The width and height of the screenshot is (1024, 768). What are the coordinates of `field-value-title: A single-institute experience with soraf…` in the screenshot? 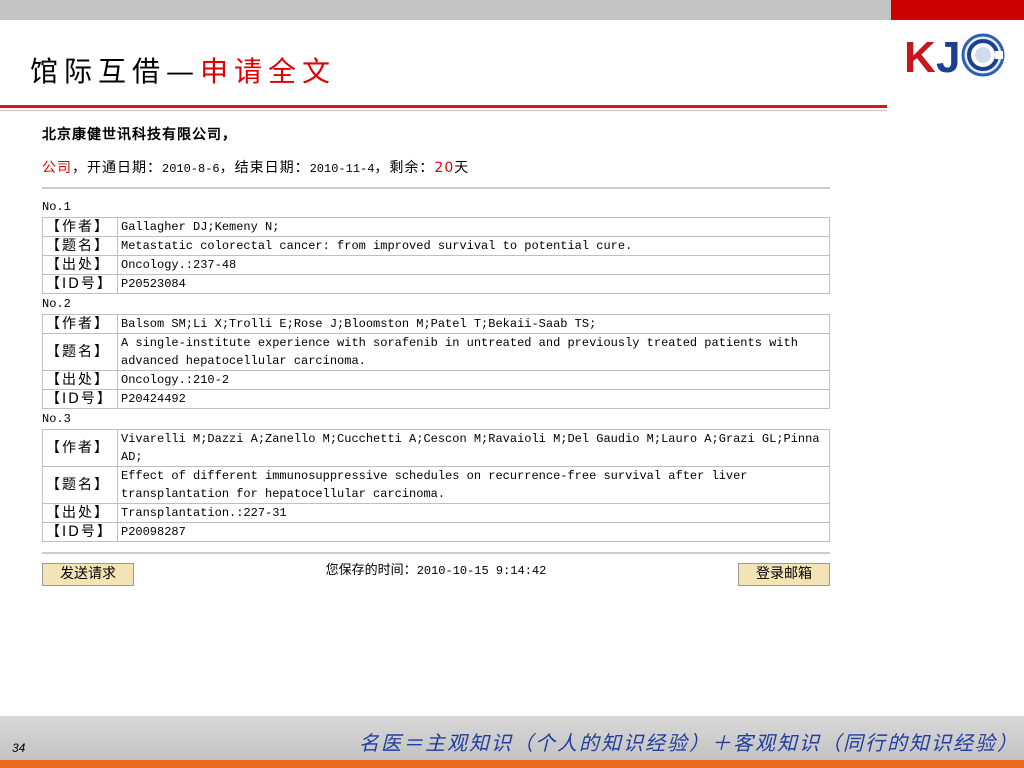 It's located at (473, 352).